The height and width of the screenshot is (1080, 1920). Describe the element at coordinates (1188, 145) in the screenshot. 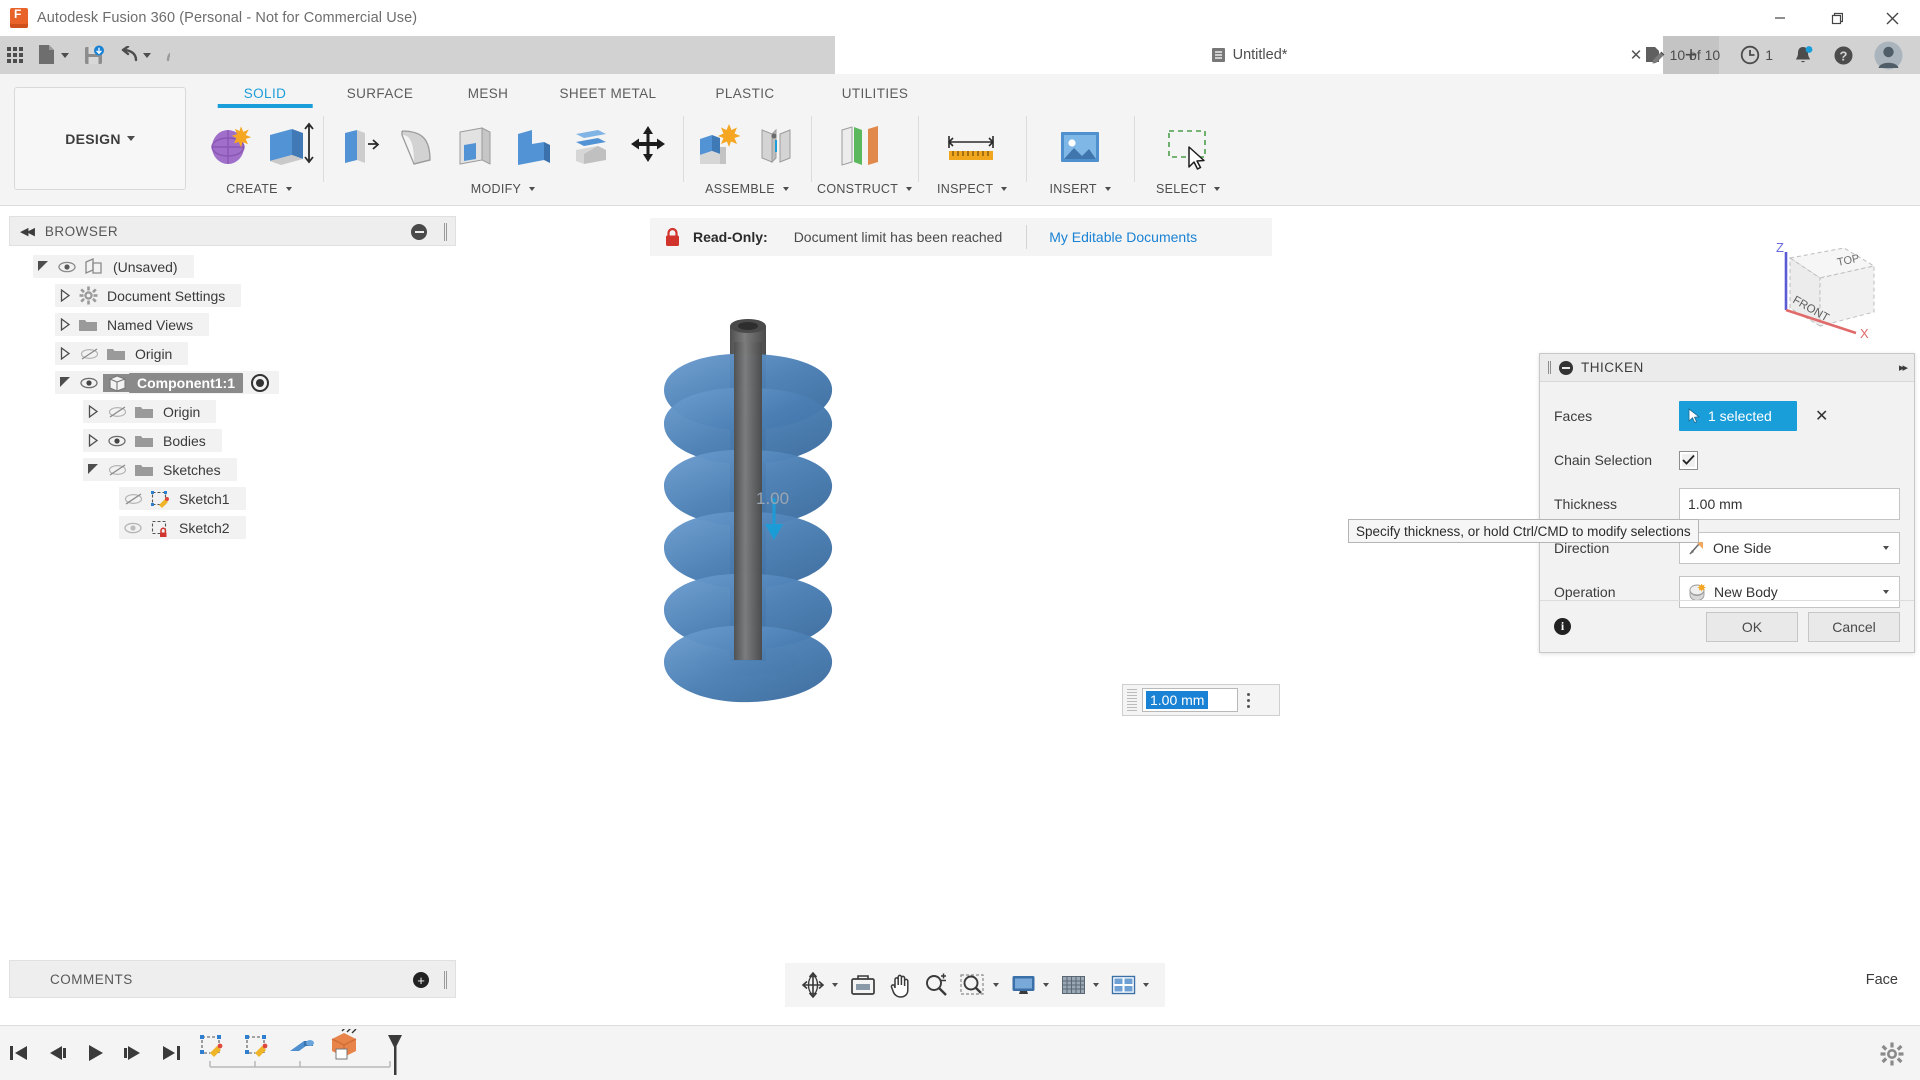

I see `select-tool-button` at that location.